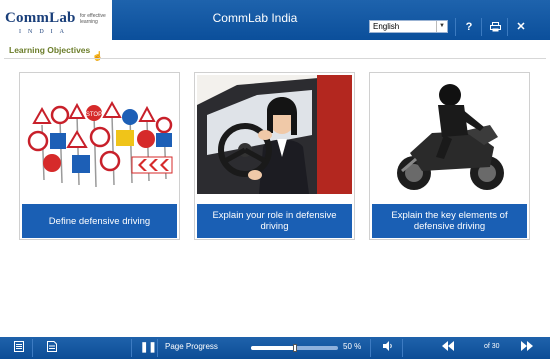  Describe the element at coordinates (273, 348) in the screenshot. I see `progress-fill` at that location.